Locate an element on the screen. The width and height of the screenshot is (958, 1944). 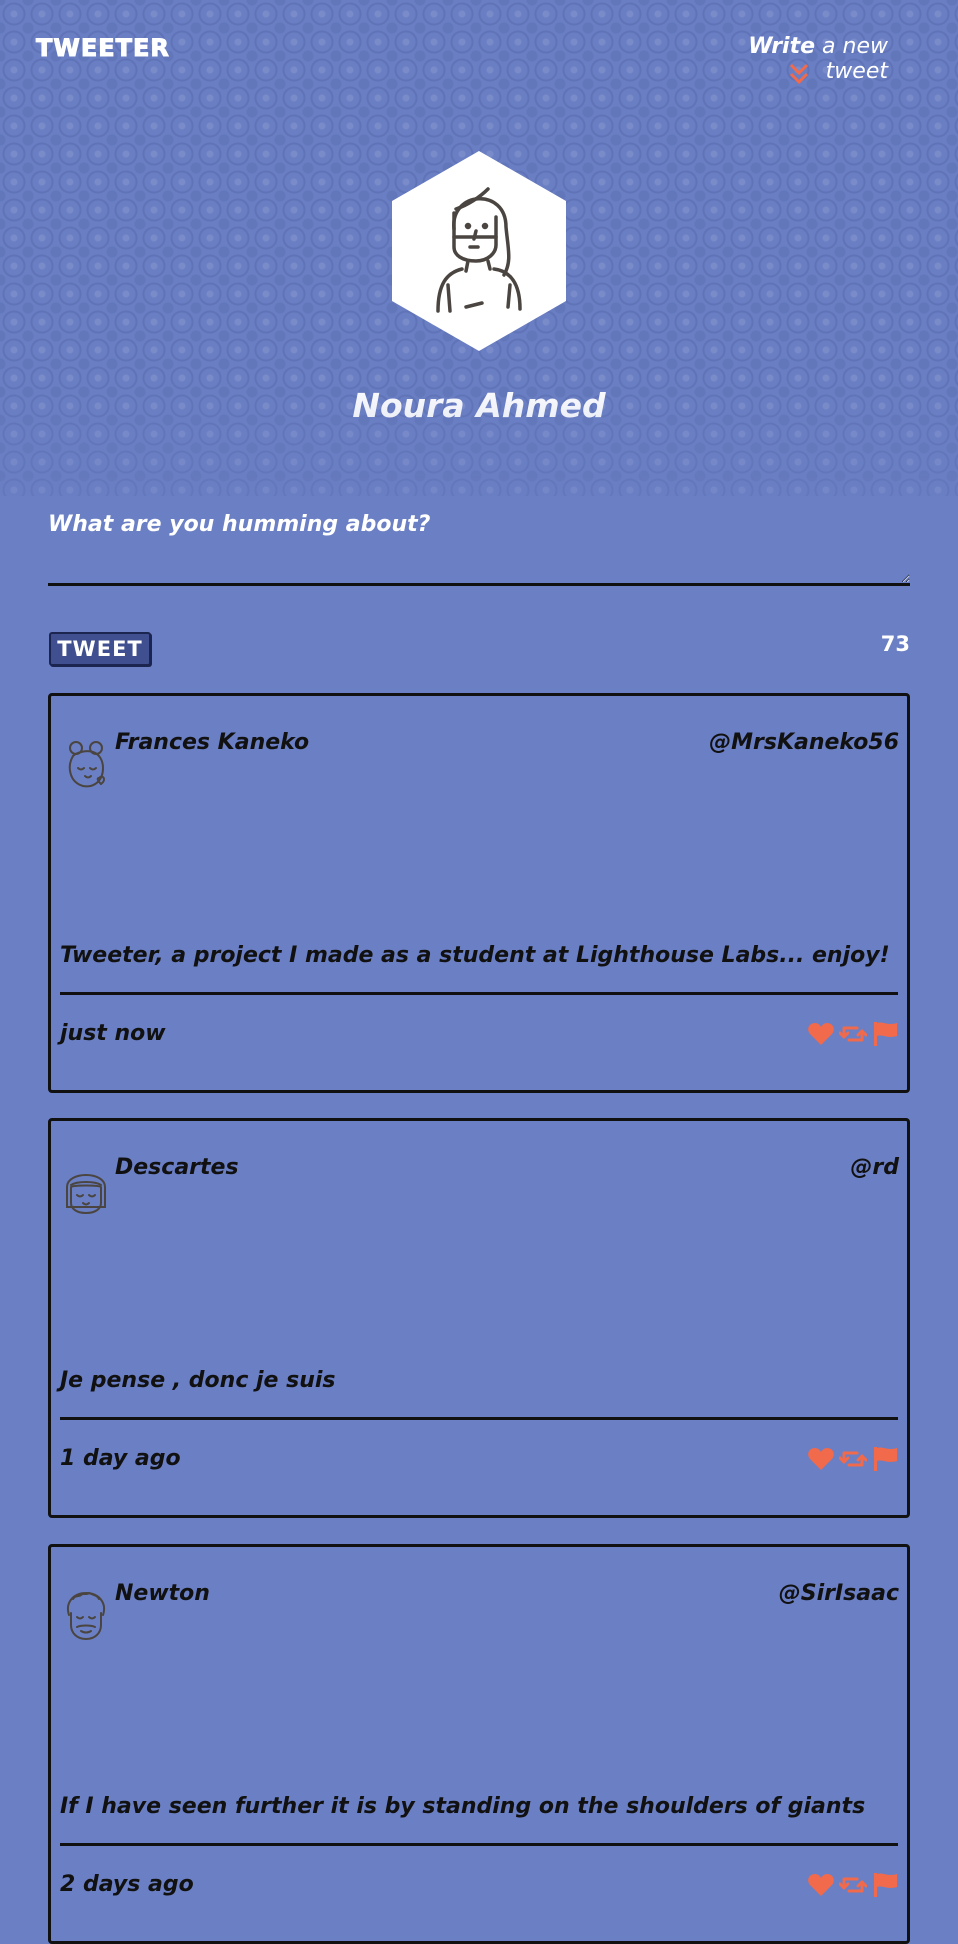
tweet-timestamp: 1 day ago is located at coordinates (120, 1458).